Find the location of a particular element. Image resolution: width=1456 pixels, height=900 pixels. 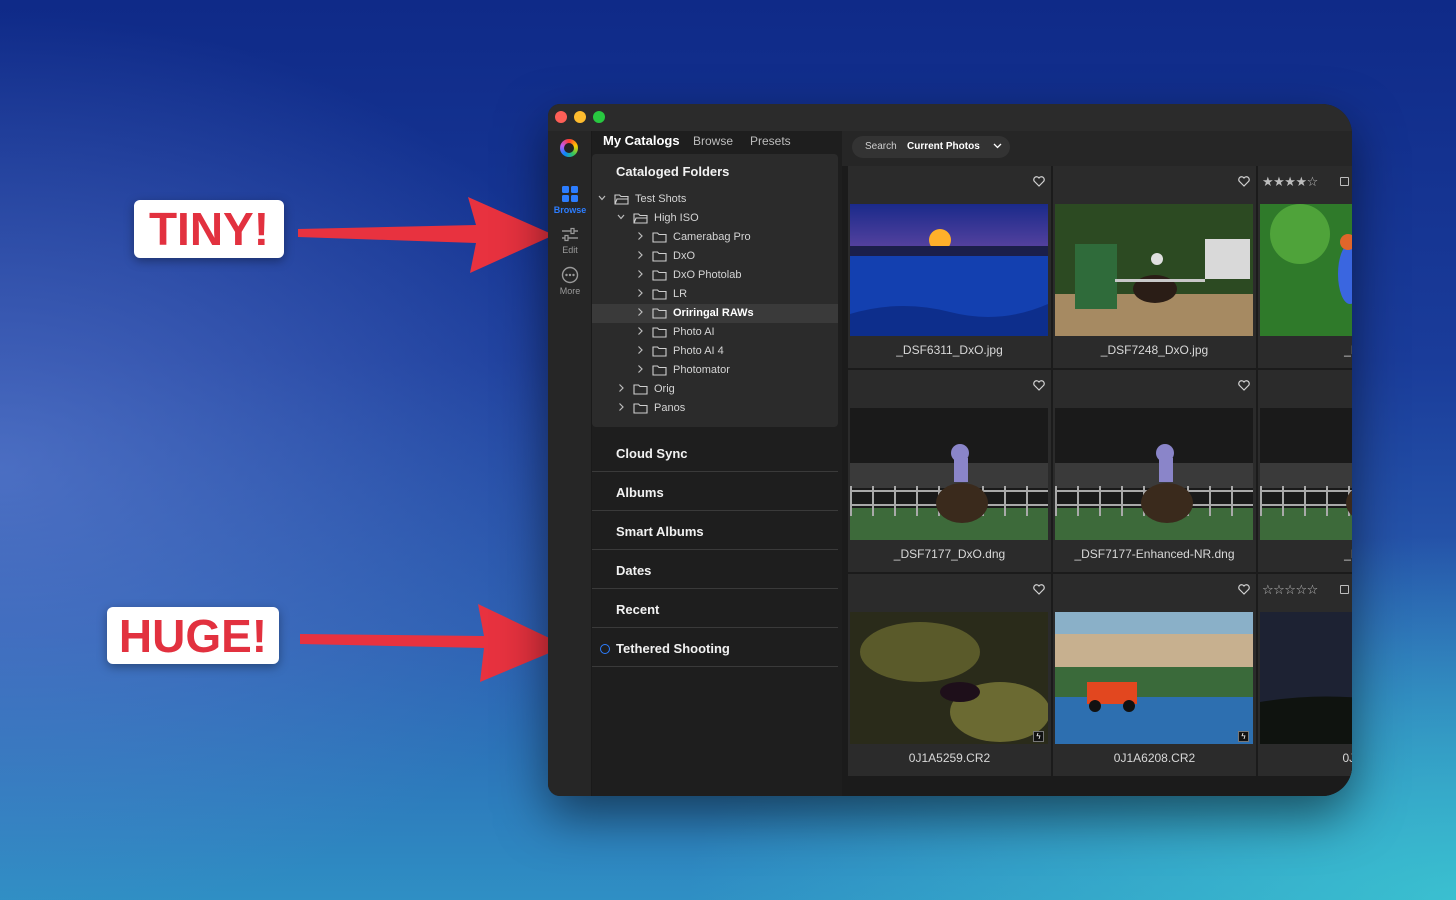

photo-filename: _DSF7177_DxO.dng is located at coordinates (949, 554).